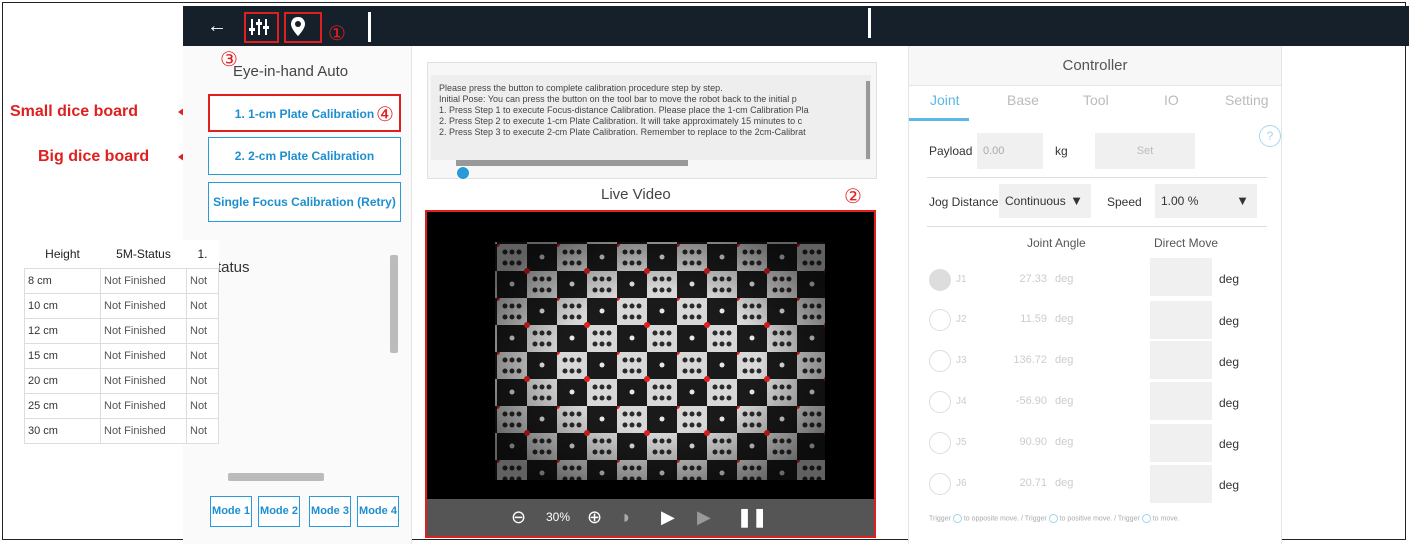  Describe the element at coordinates (276, 477) in the screenshot. I see `table-horizontal-scrollbar` at that location.